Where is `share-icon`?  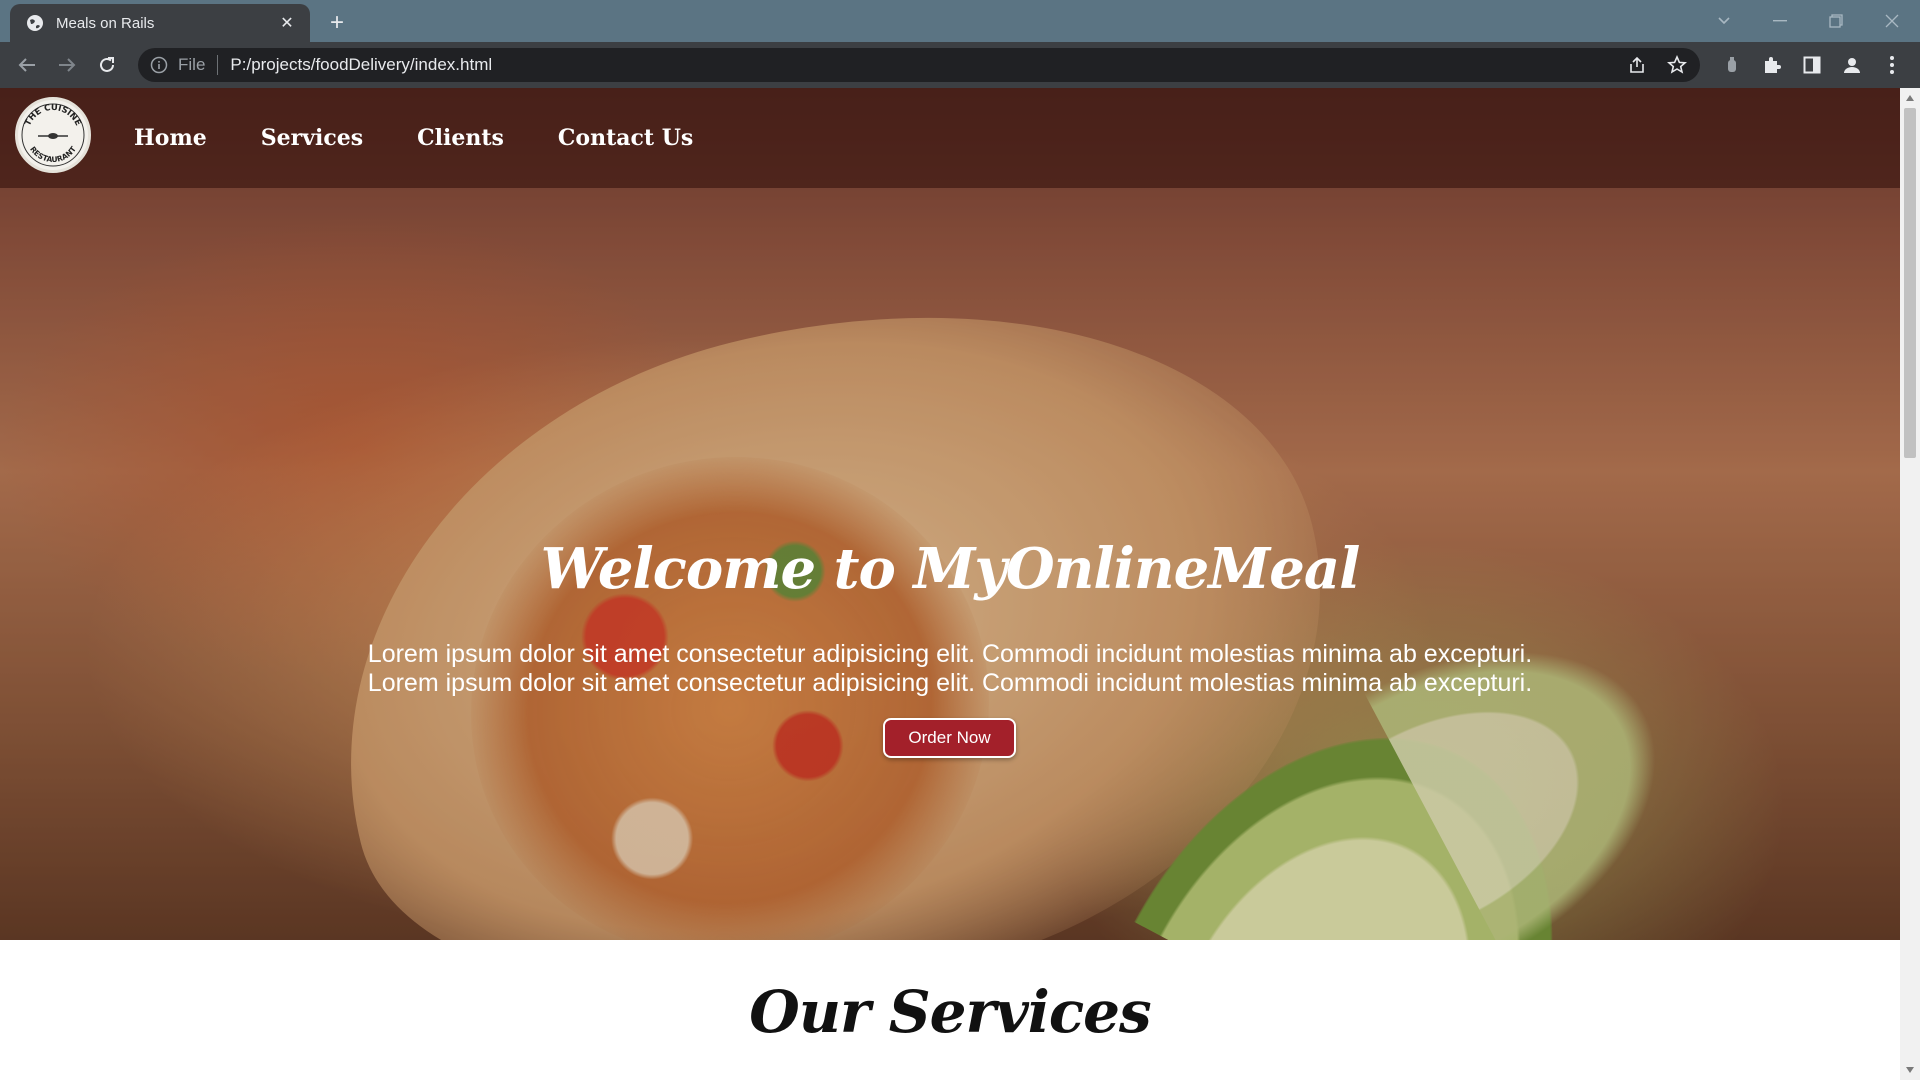 share-icon is located at coordinates (1637, 65).